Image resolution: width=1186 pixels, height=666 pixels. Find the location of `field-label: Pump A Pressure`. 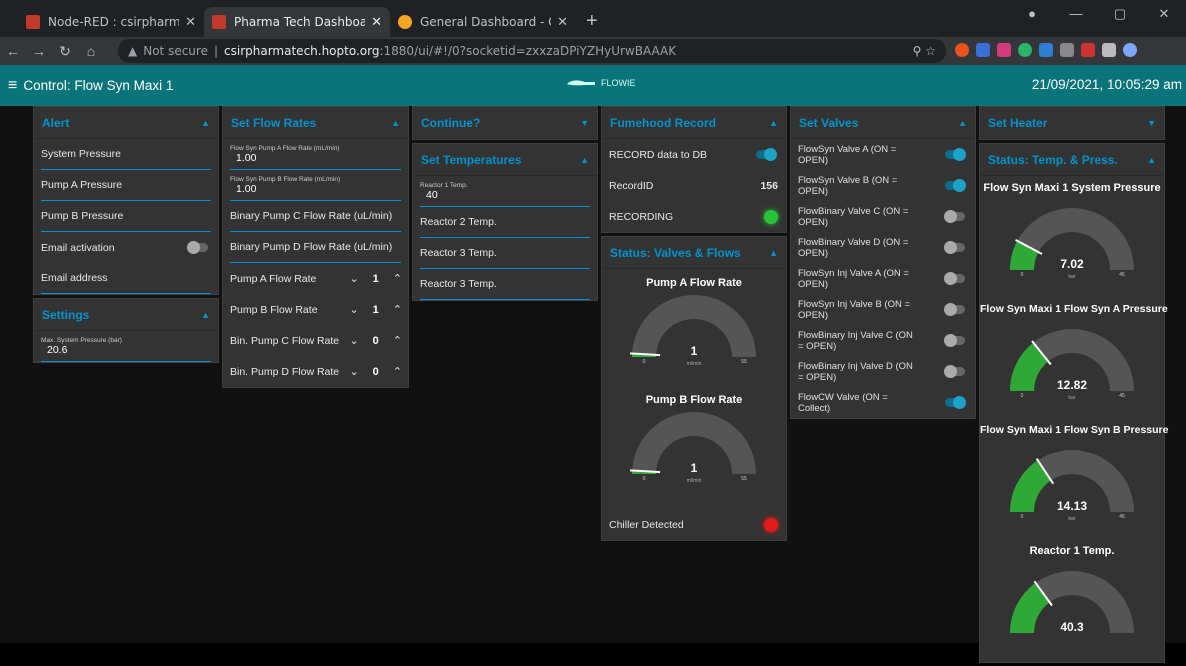

field-label: Pump A Pressure is located at coordinates (82, 185).